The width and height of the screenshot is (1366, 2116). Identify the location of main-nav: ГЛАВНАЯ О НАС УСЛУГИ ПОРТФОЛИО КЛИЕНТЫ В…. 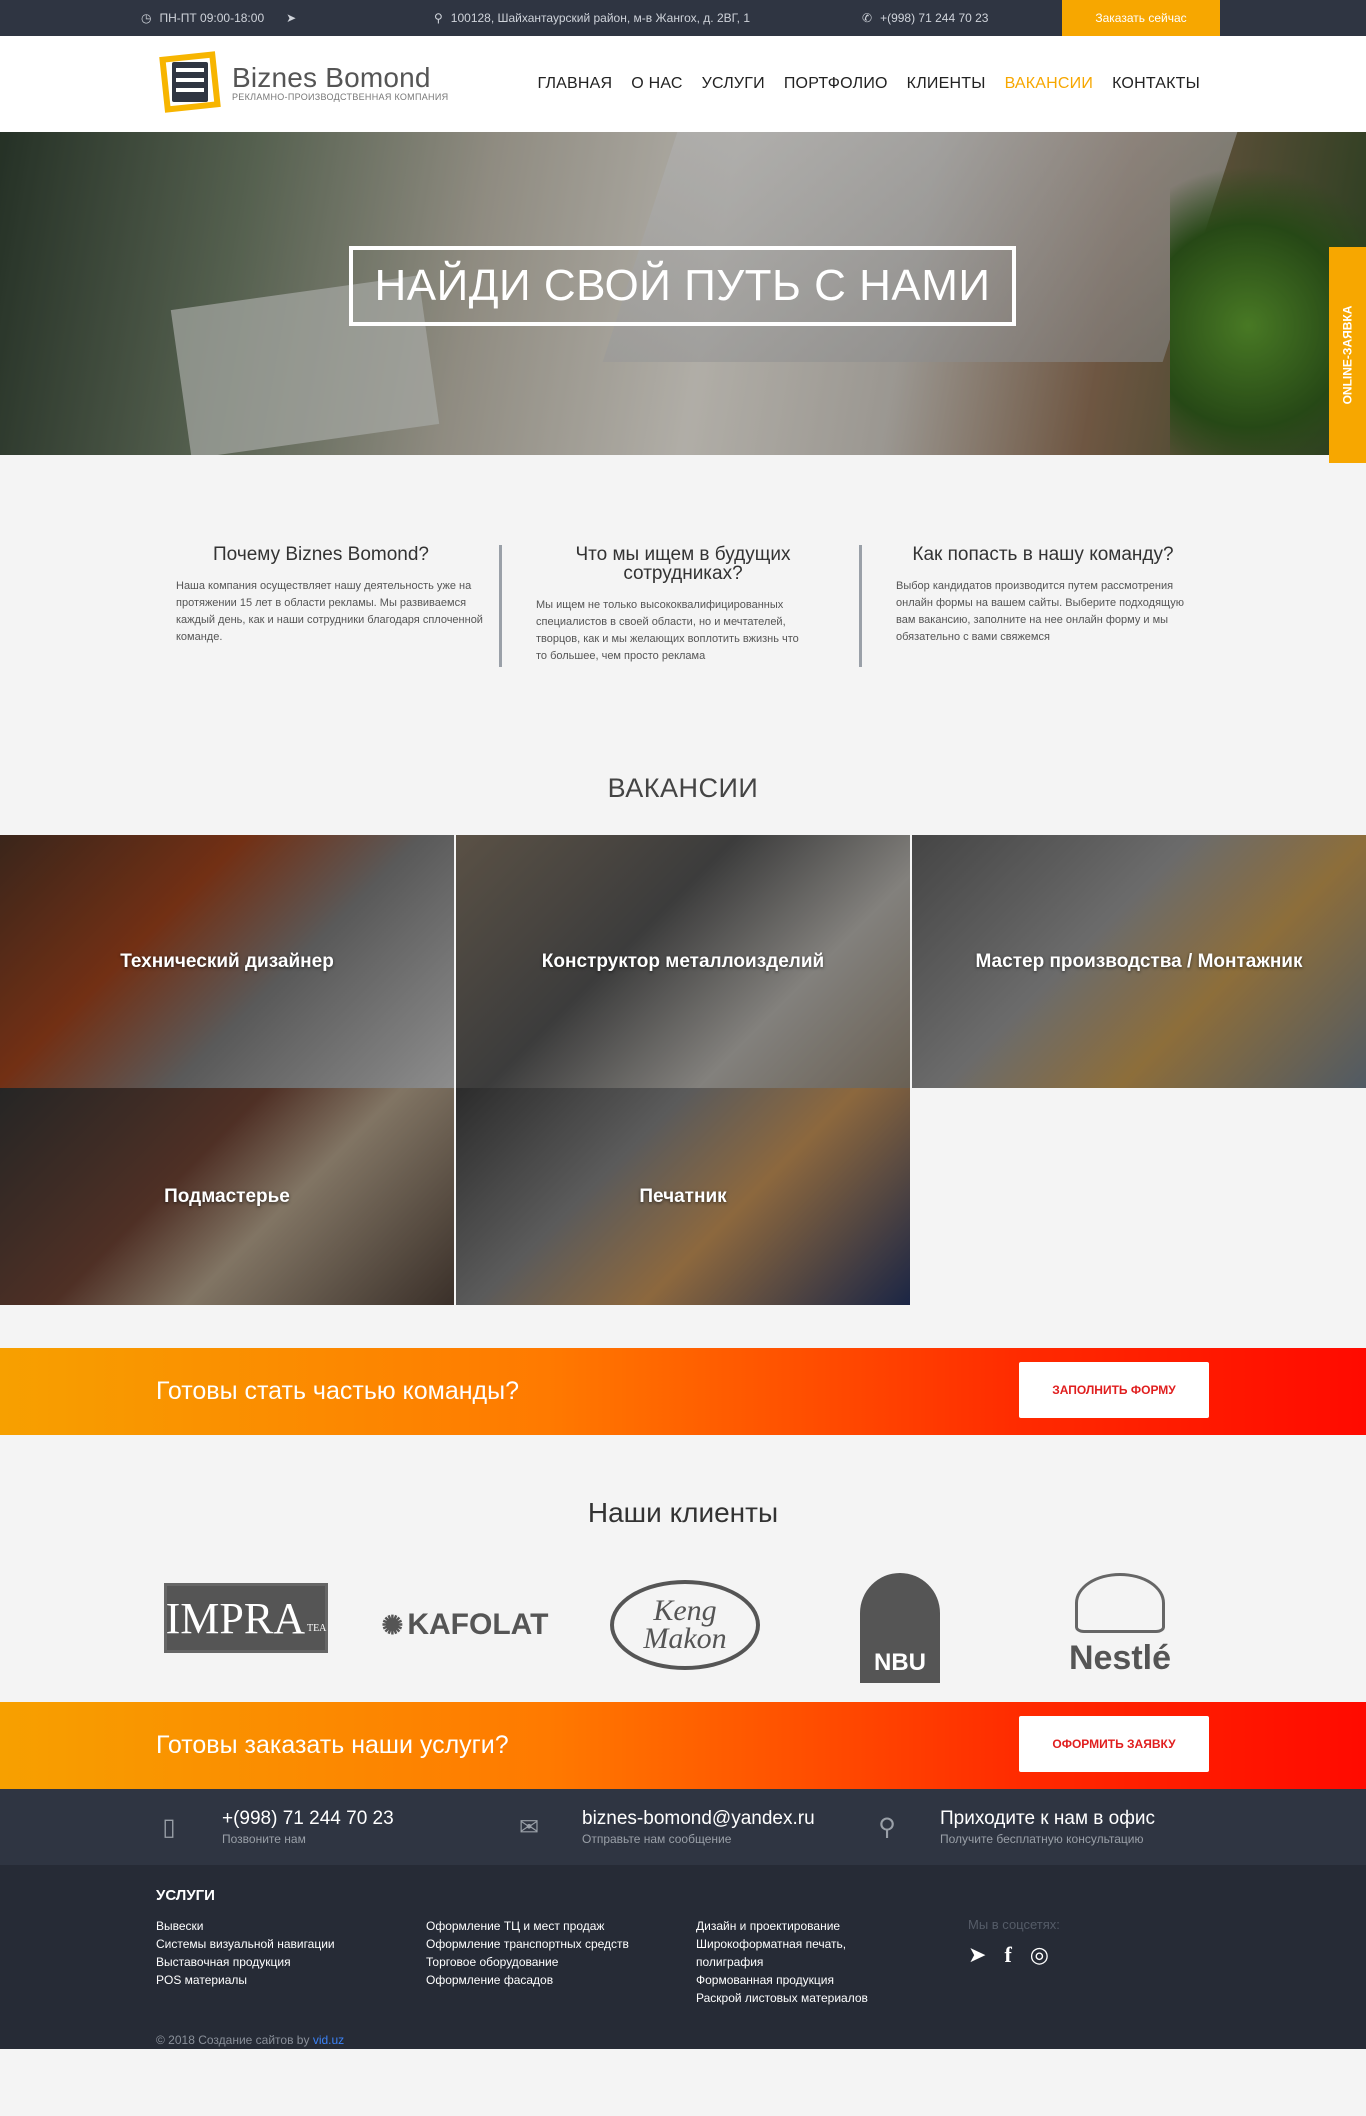
(869, 84).